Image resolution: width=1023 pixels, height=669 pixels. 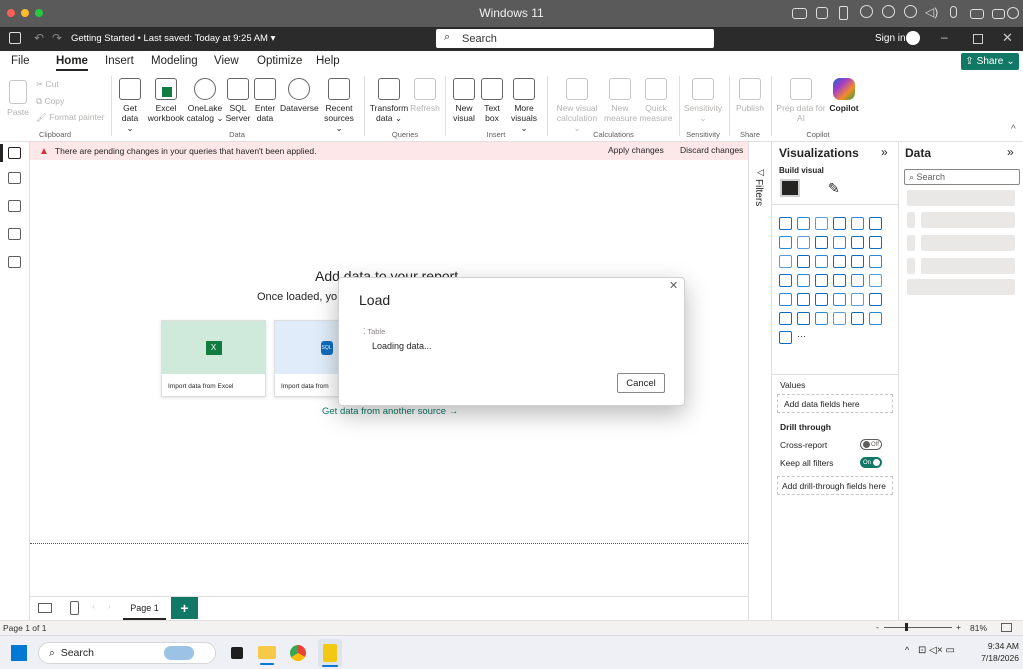 I want to click on chrome-icon, so click(x=298, y=653).